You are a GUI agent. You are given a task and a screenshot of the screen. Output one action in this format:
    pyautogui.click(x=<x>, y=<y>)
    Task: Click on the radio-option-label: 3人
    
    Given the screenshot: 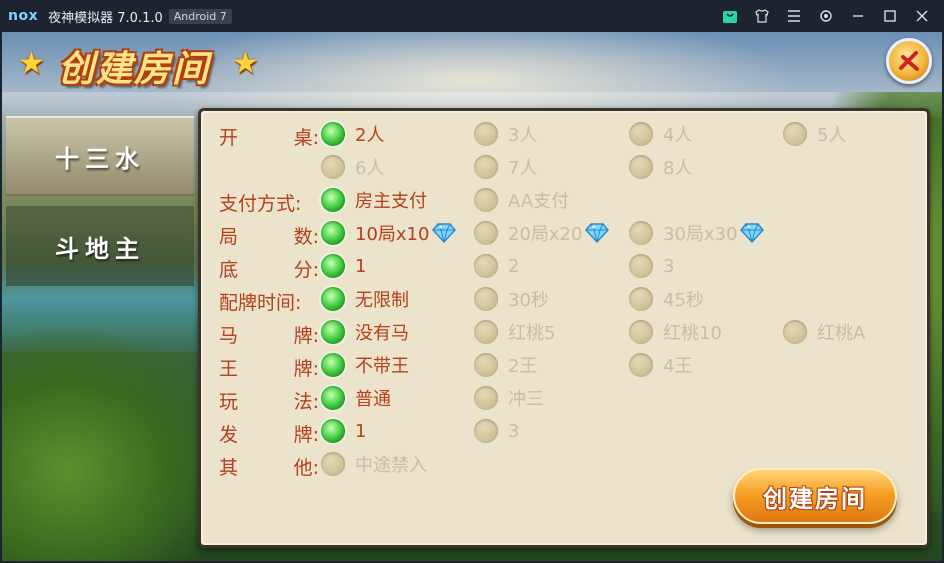 What is the action you would take?
    pyautogui.click(x=523, y=135)
    